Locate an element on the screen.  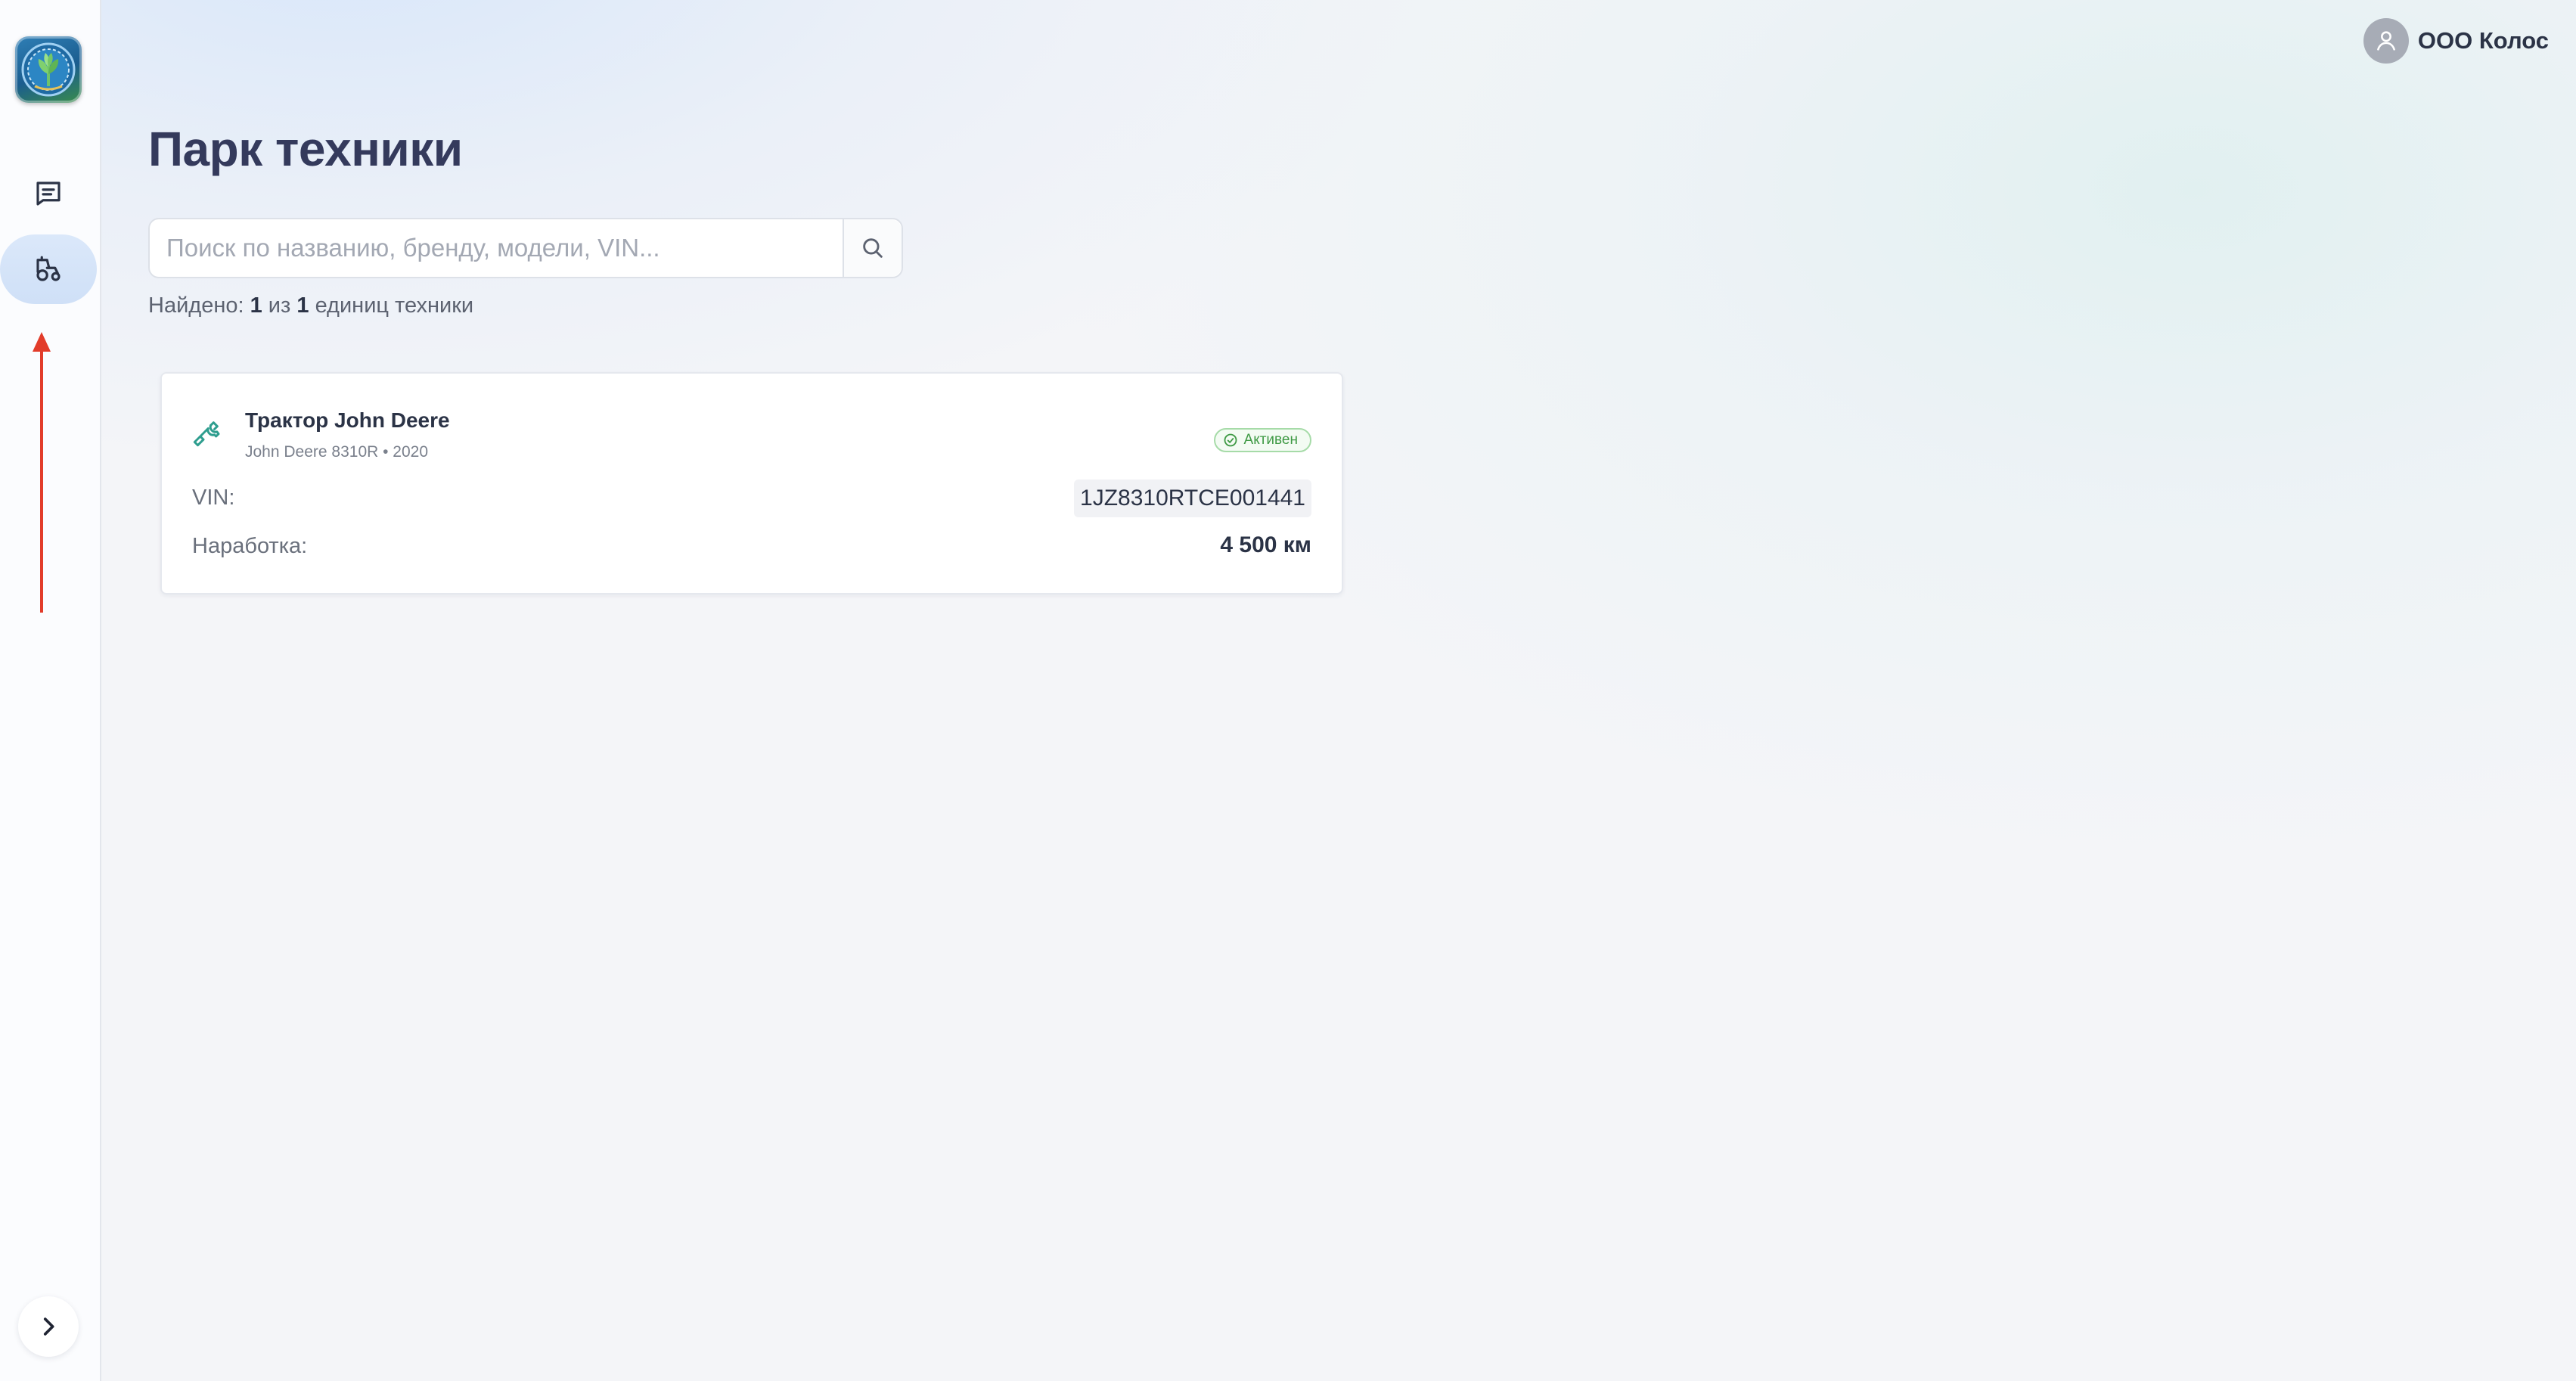
message-list-icon is located at coordinates (48, 194).